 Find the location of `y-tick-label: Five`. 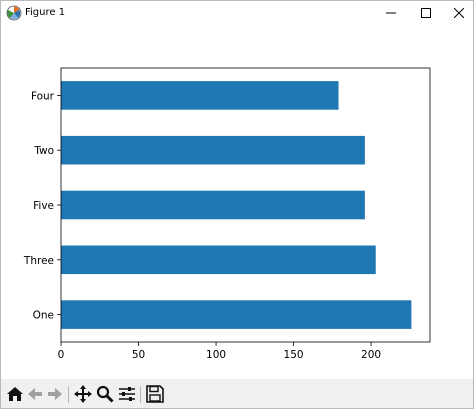

y-tick-label: Five is located at coordinates (43, 206).